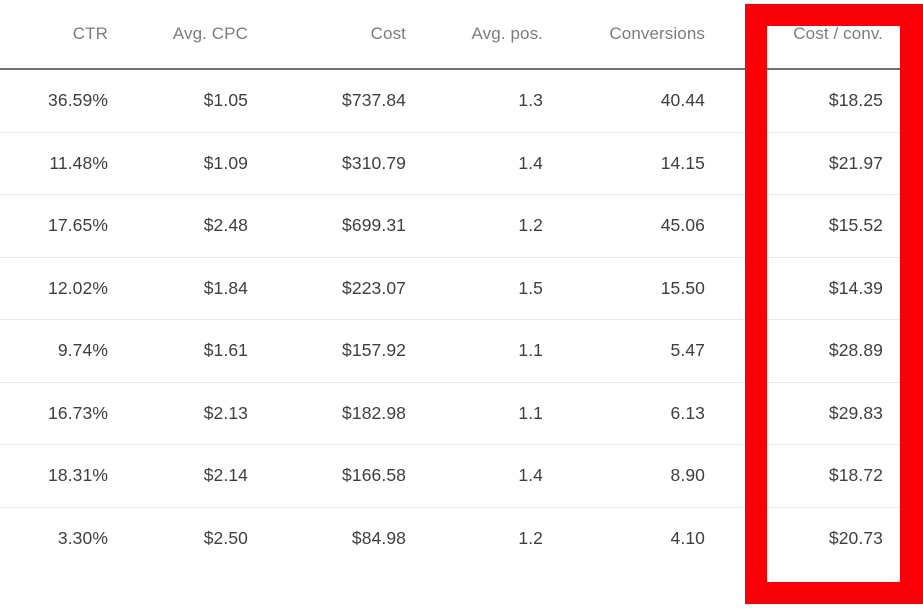  What do you see at coordinates (367, 163) in the screenshot?
I see `cell-cost: $310.79` at bounding box center [367, 163].